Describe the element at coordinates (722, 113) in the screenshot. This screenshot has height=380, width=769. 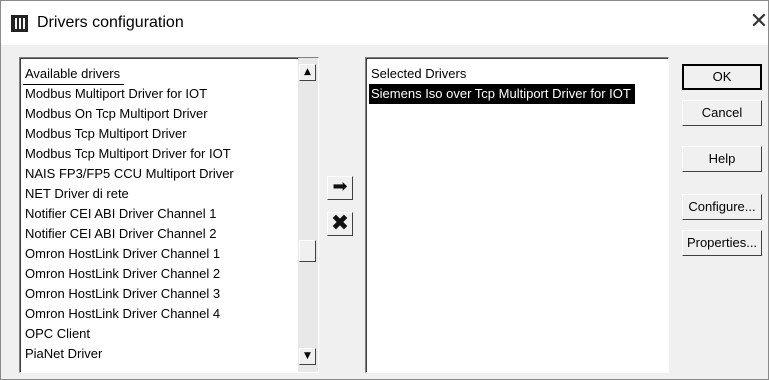
I see `cancel-button: Cancel` at that location.